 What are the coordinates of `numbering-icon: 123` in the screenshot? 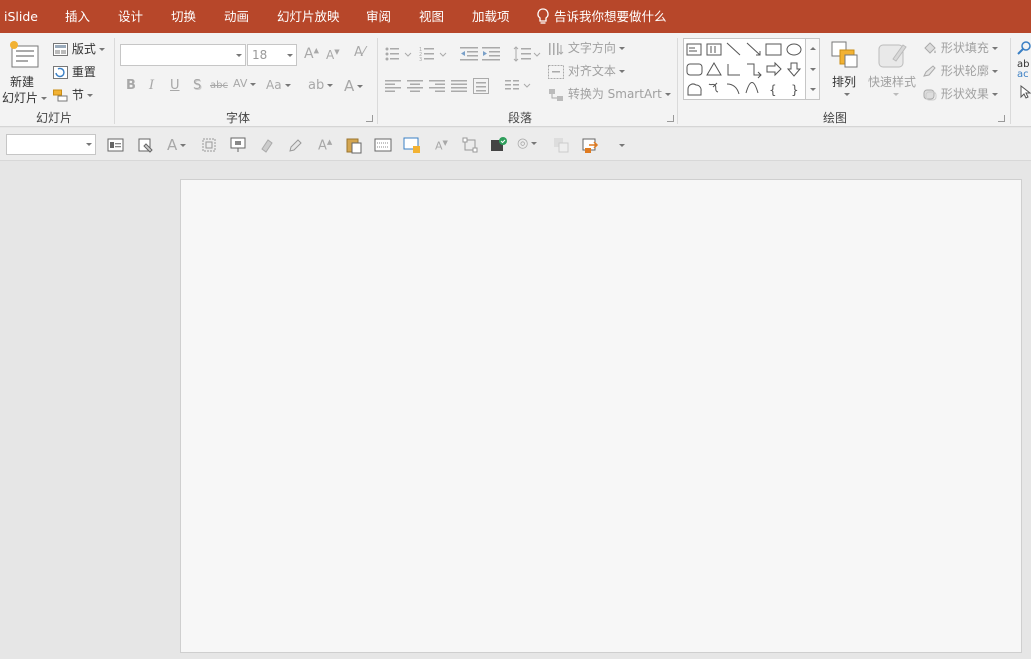 It's located at (434, 54).